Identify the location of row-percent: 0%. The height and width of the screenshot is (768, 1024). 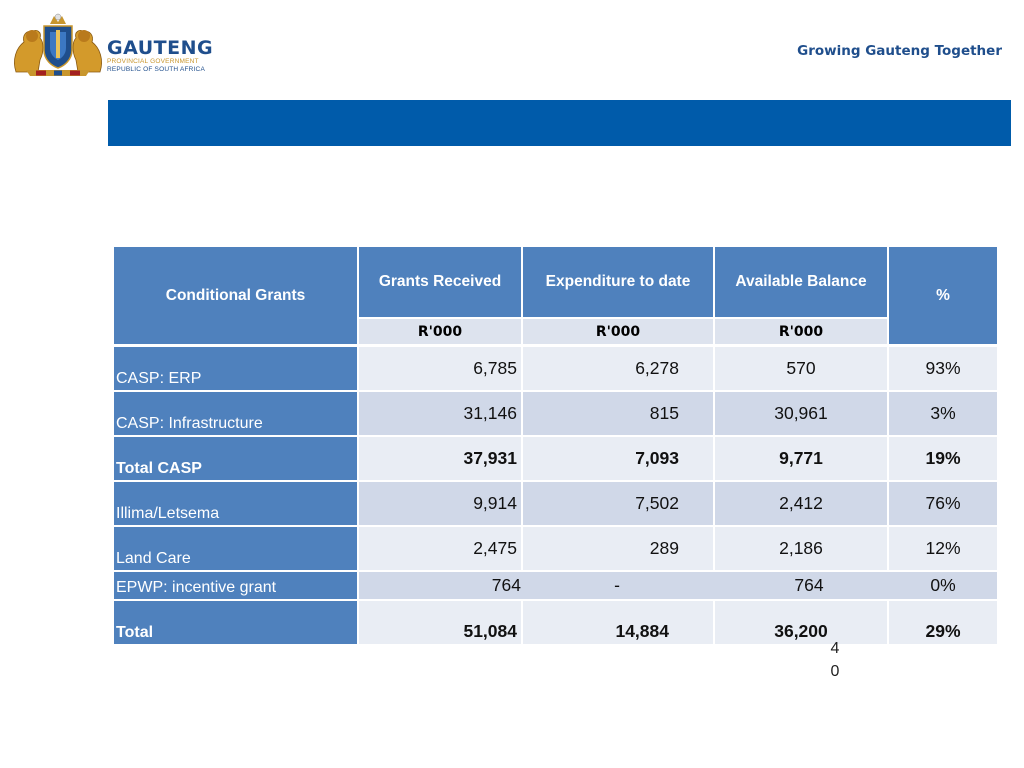
(943, 585).